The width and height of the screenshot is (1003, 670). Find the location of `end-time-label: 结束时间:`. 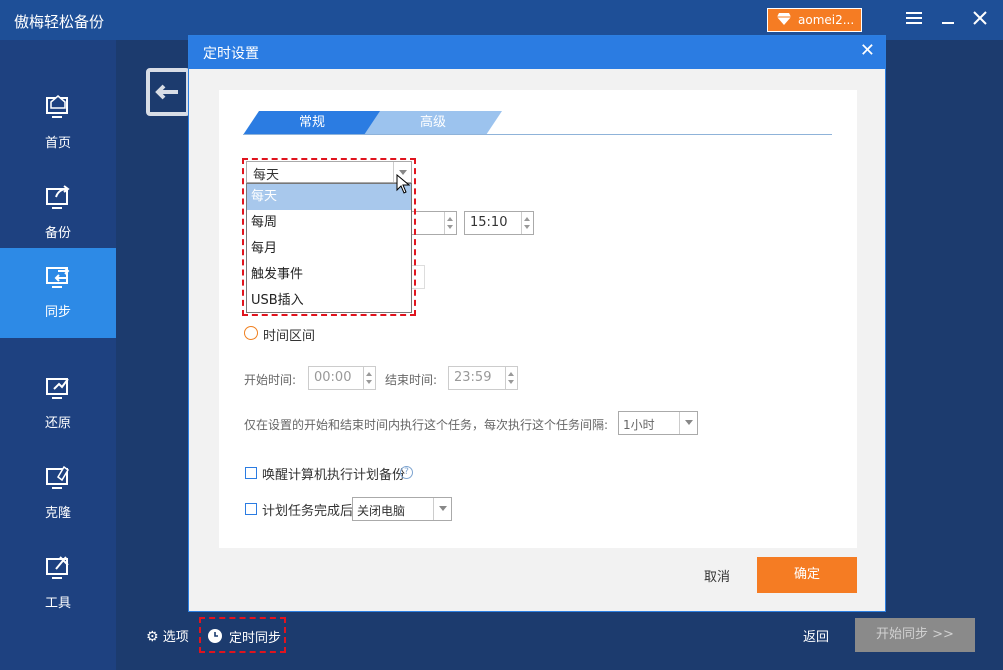

end-time-label: 结束时间: is located at coordinates (411, 380).